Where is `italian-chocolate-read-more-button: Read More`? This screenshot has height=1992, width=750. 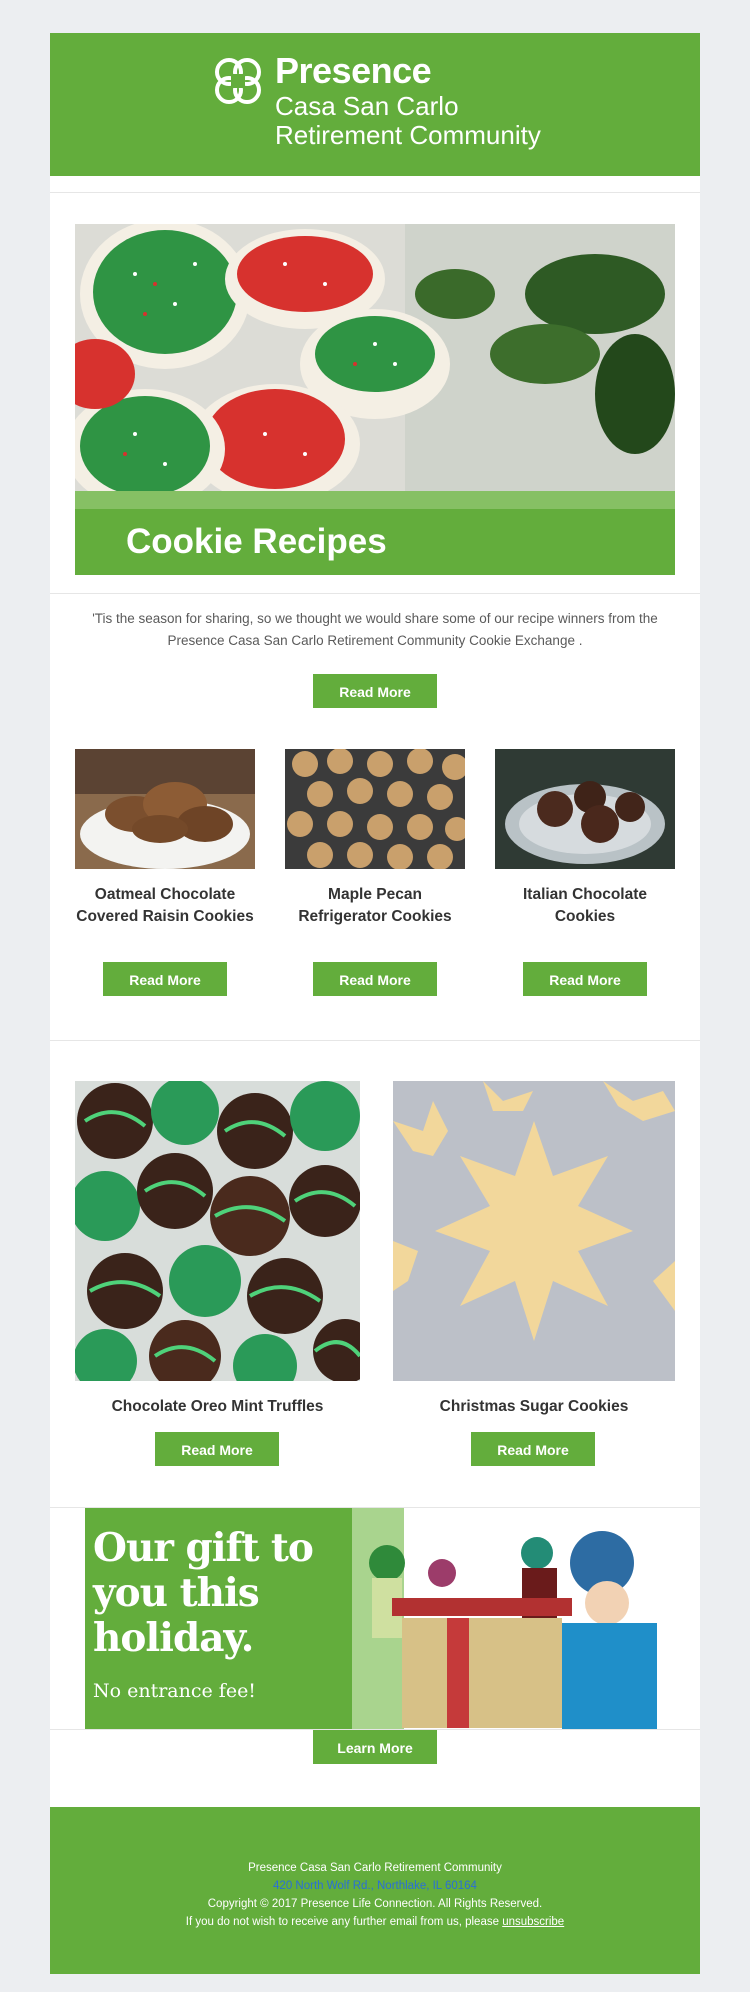 italian-chocolate-read-more-button: Read More is located at coordinates (585, 979).